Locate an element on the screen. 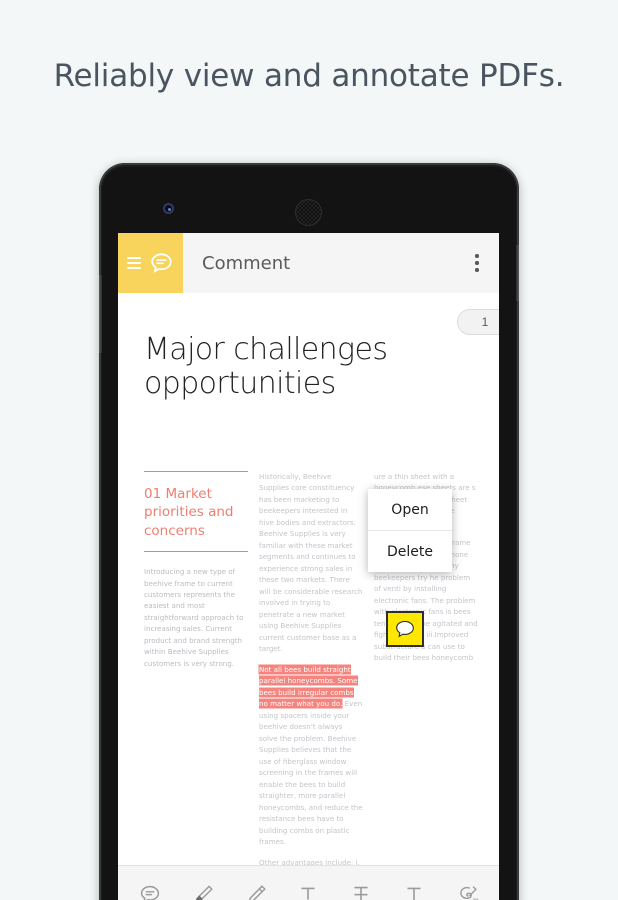  highlighter-icon is located at coordinates (204, 892).